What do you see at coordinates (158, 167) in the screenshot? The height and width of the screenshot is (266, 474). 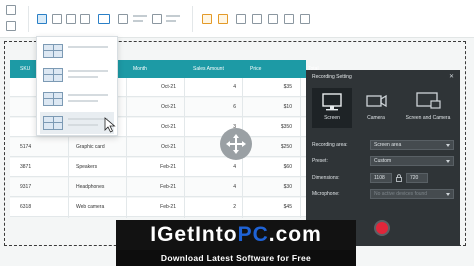 I see `table-row: 3871 Speakers Feb-21 4 $60` at bounding box center [158, 167].